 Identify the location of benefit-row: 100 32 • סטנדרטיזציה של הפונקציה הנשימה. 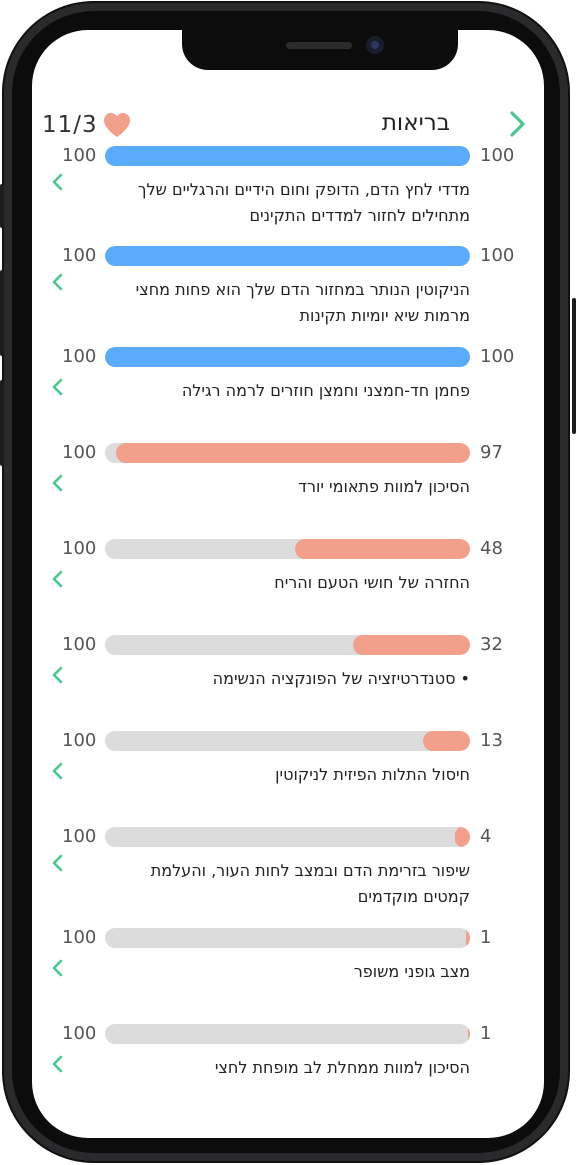
(288, 682).